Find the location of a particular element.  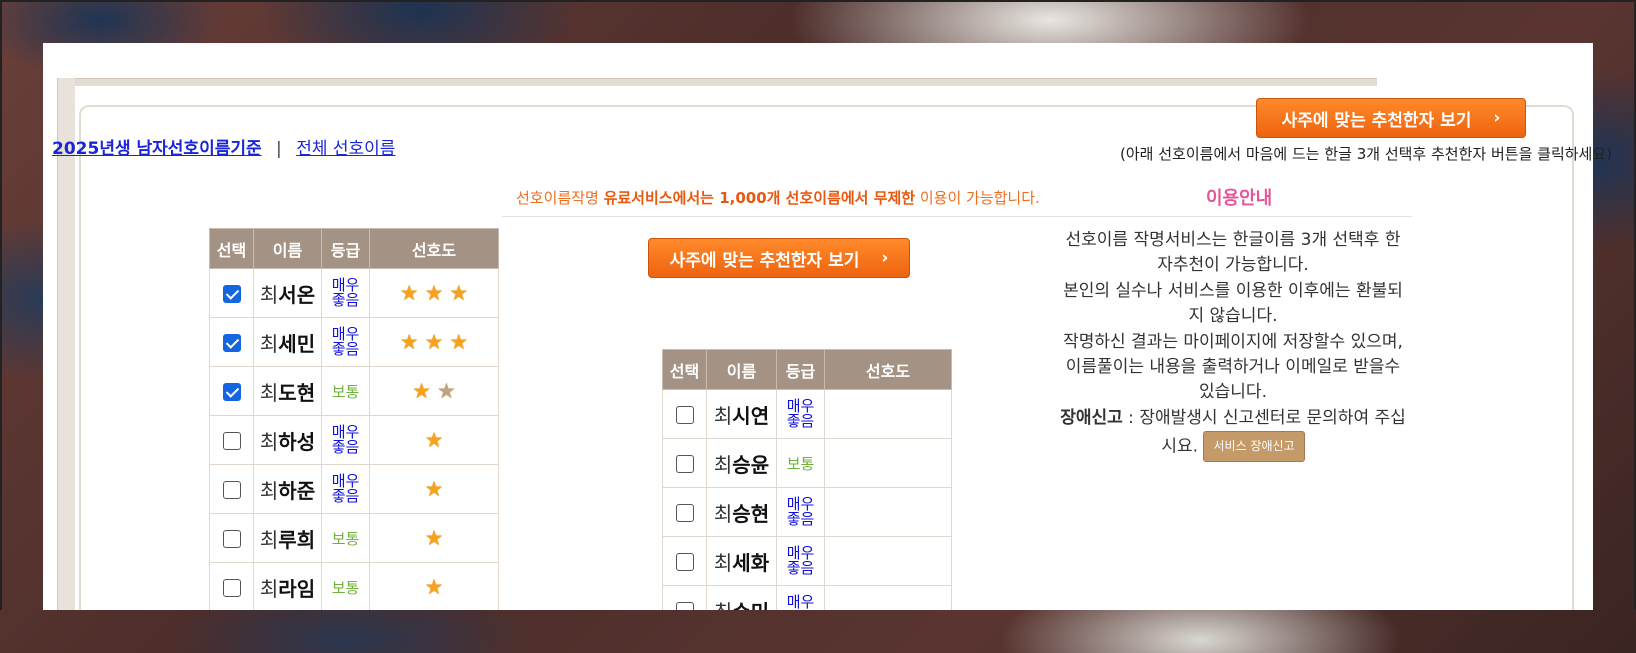

recommend-hanja-button-top: 사주에 맞는 추천한자 보기 › is located at coordinates (1391, 118).